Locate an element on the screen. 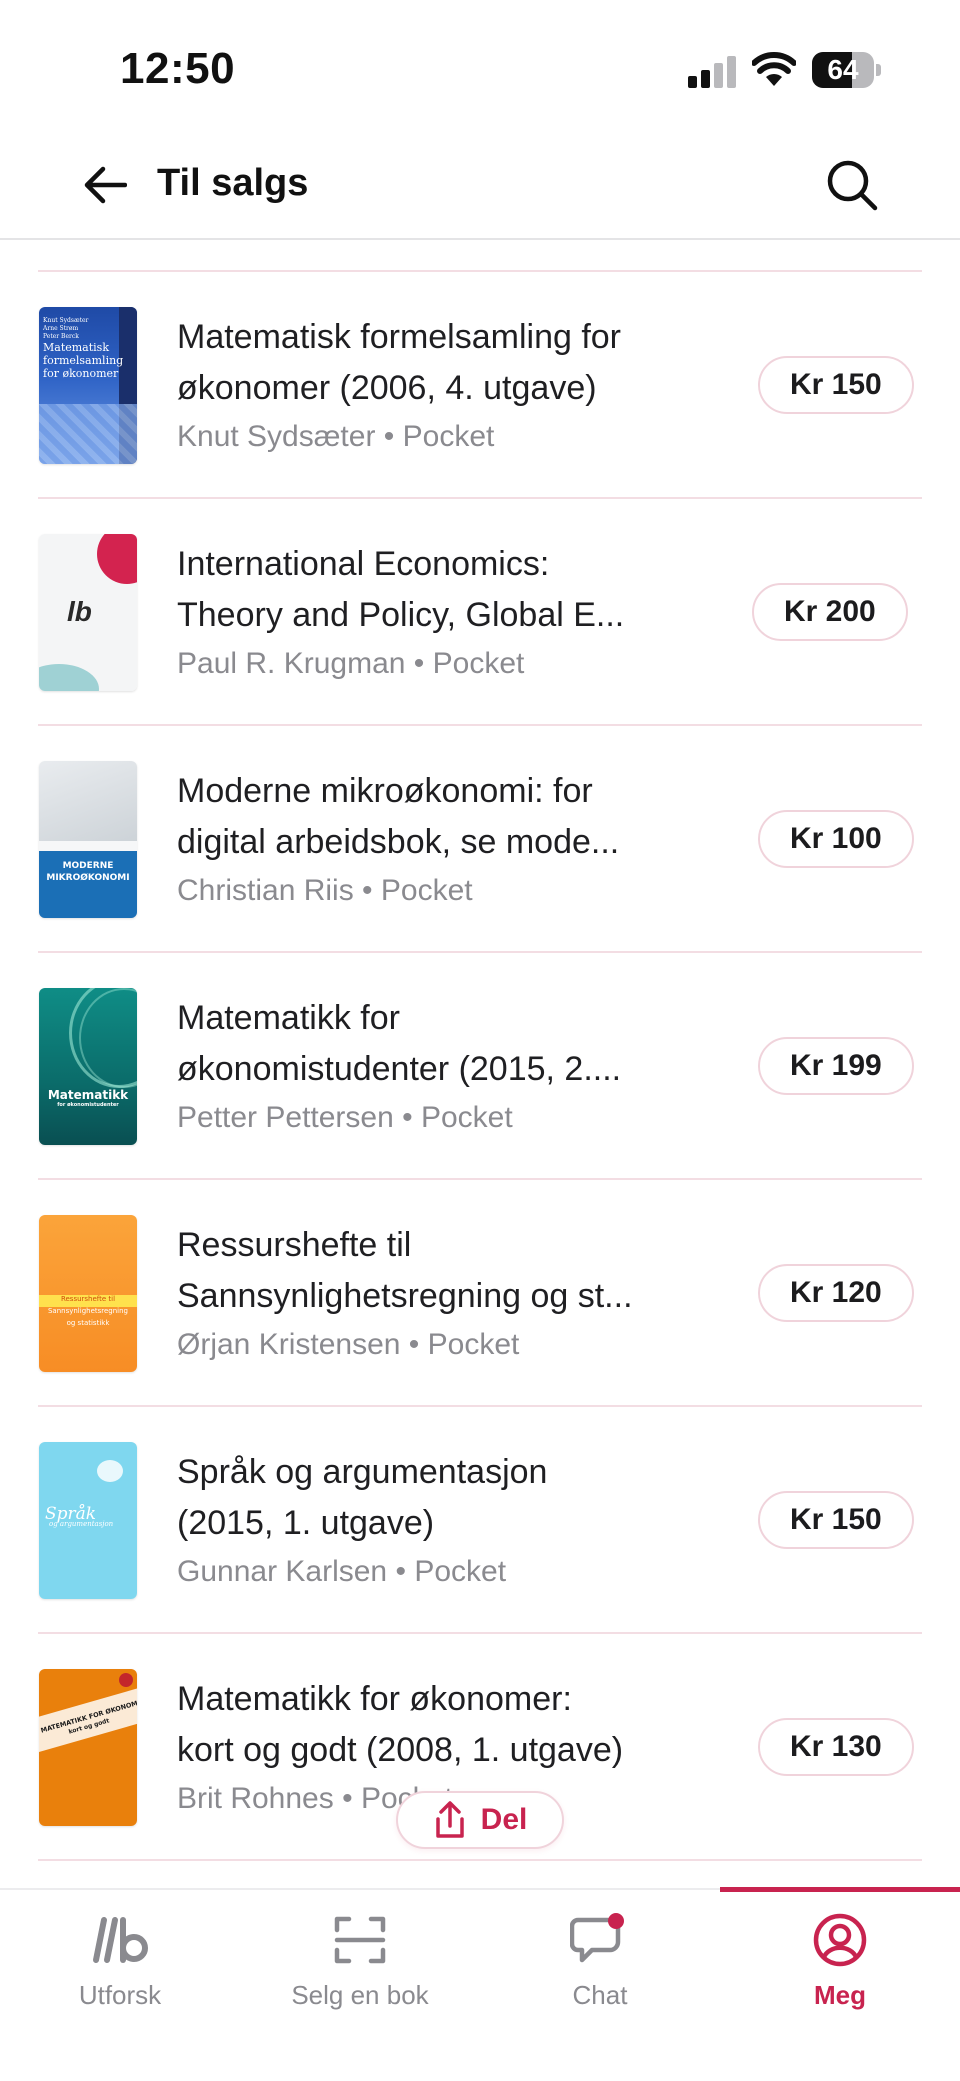 The image size is (960, 2081). book-cover-image: lb is located at coordinates (88, 612).